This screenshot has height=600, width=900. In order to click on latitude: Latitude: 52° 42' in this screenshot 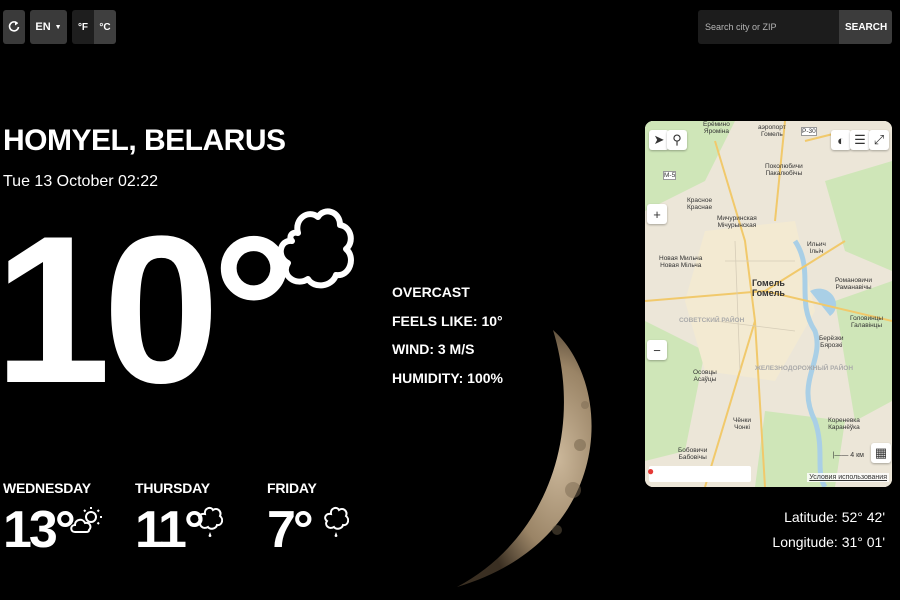, I will do `click(834, 517)`.